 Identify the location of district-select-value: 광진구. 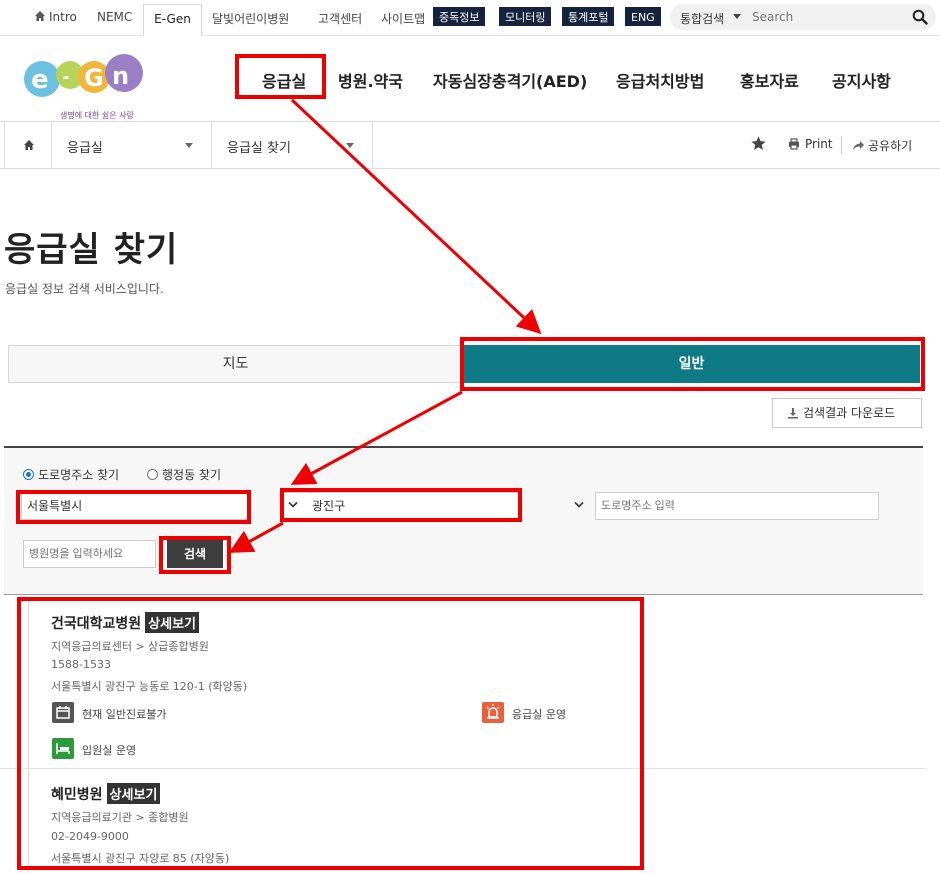
(329, 506).